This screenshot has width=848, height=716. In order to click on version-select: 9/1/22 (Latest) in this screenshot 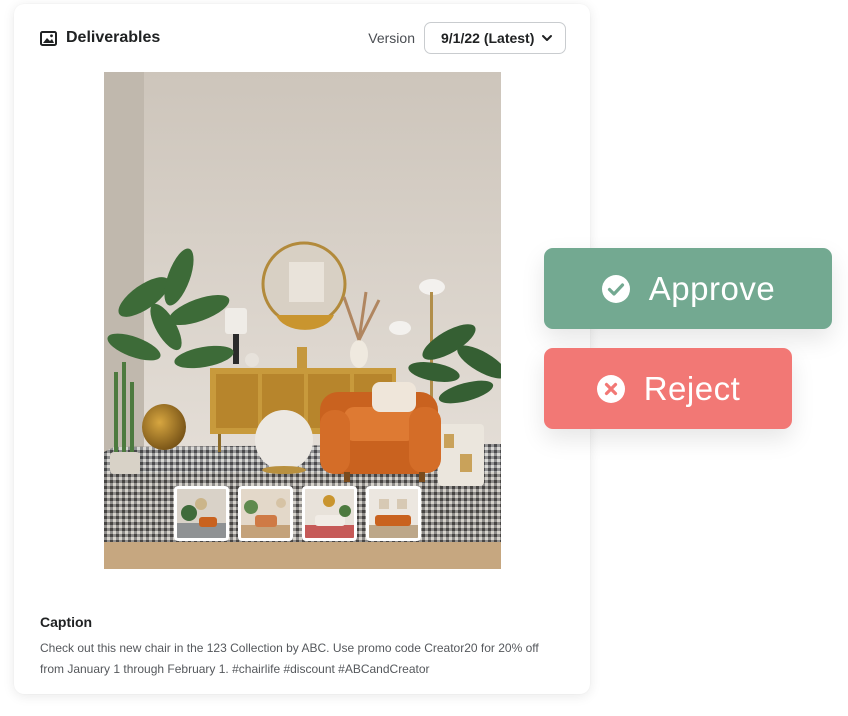, I will do `click(495, 38)`.